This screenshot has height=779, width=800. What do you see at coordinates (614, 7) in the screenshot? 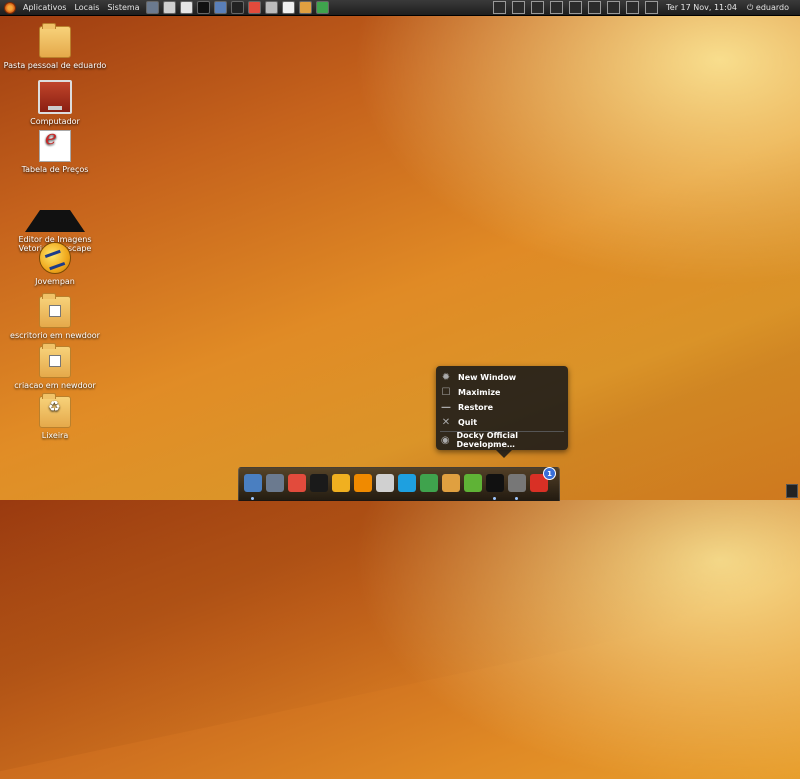
I see `alert-icon` at bounding box center [614, 7].